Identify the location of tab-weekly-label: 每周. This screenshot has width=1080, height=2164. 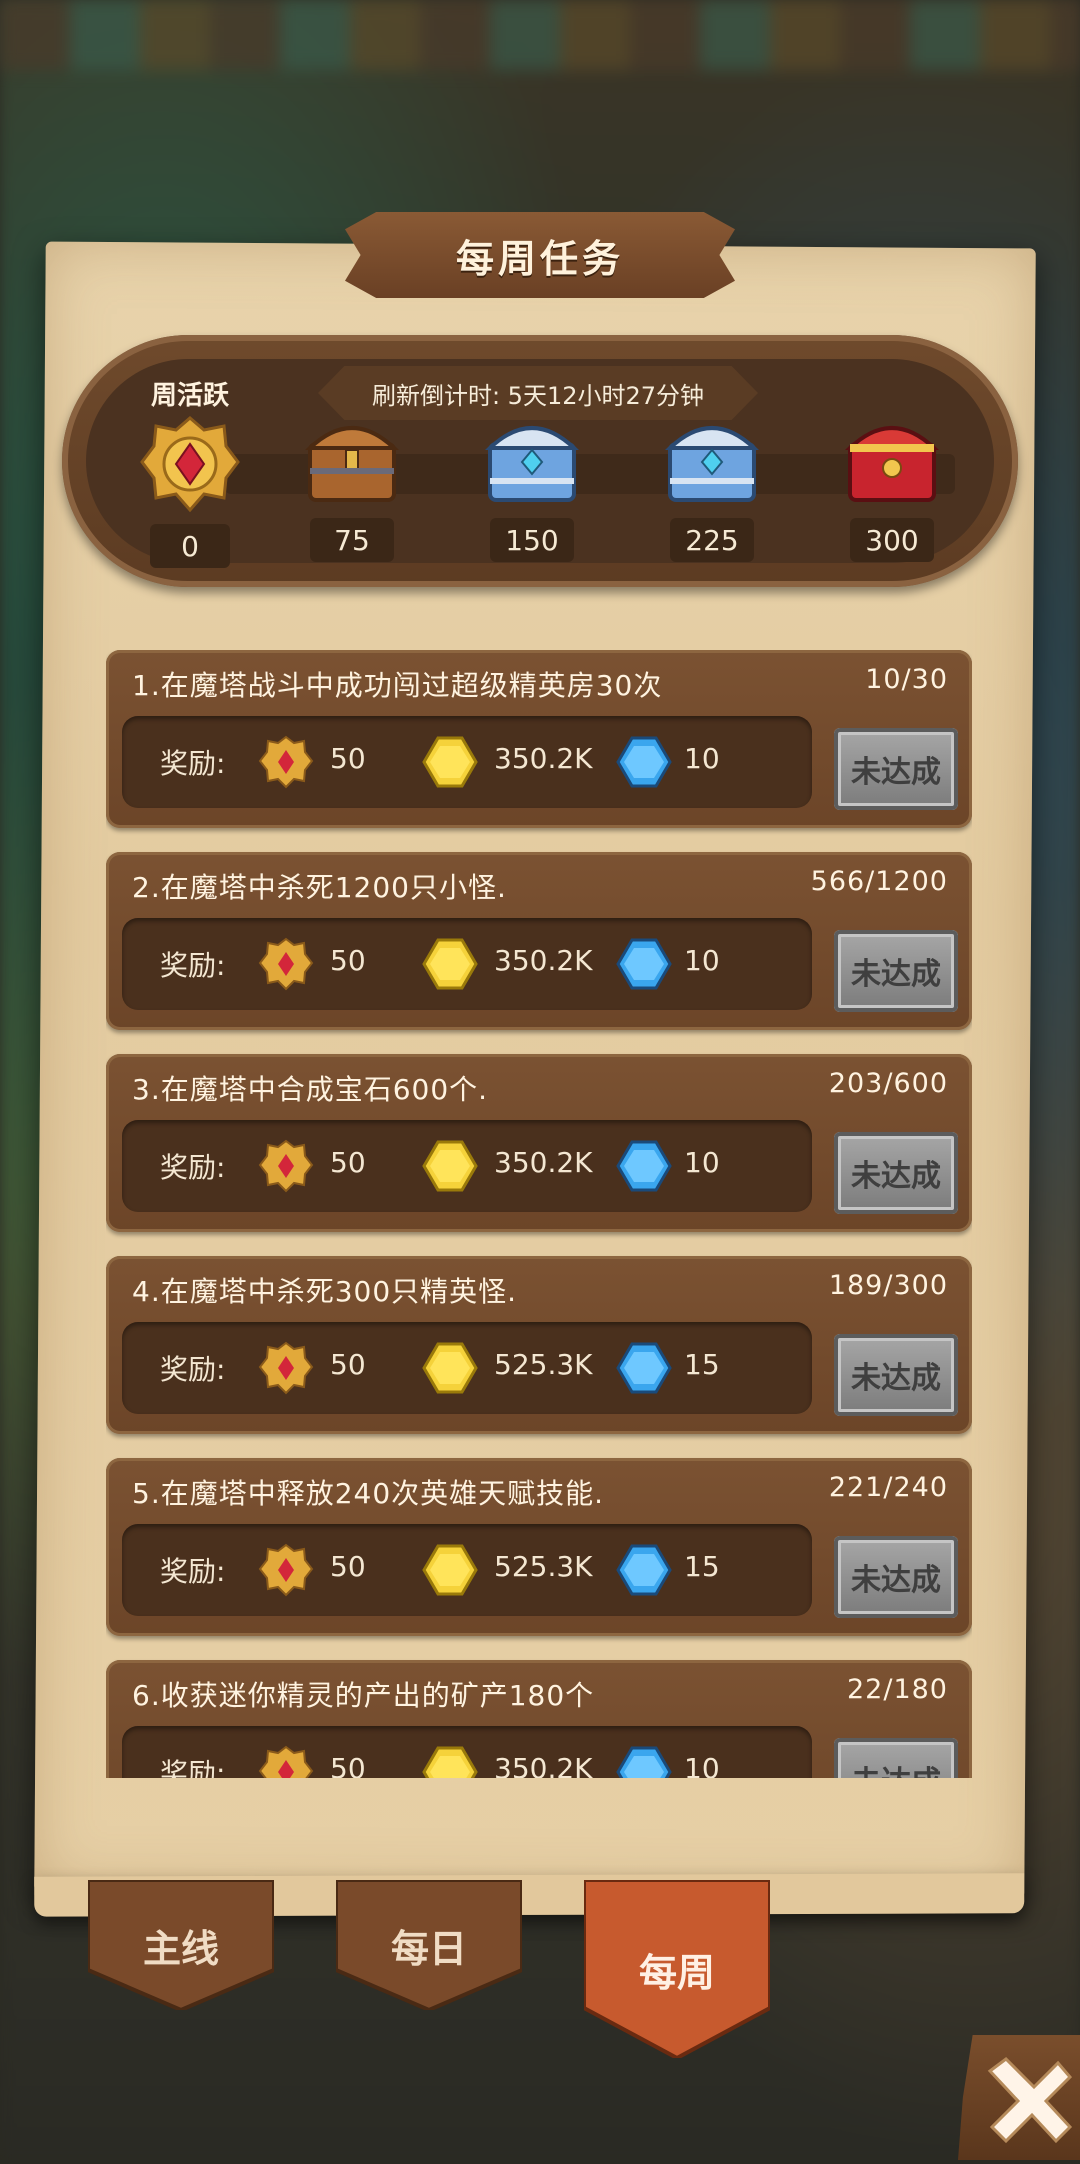
(676, 1972).